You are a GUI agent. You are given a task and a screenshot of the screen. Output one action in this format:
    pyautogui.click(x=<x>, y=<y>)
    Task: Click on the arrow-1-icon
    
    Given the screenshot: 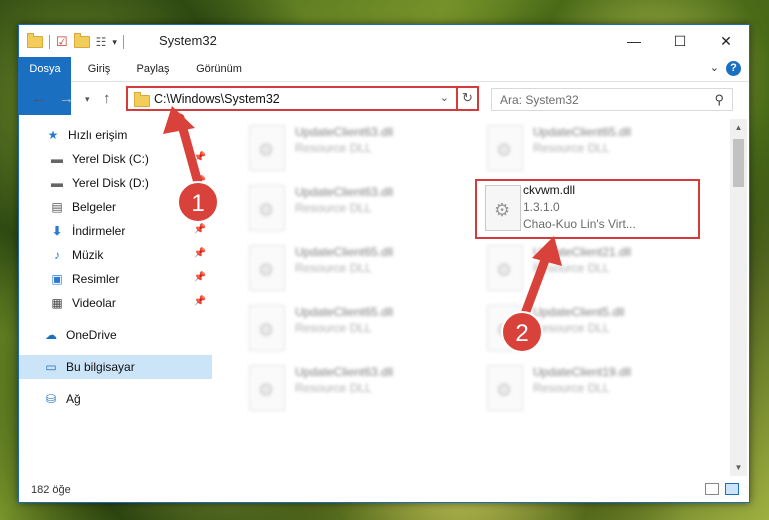 What is the action you would take?
    pyautogui.click(x=184, y=150)
    